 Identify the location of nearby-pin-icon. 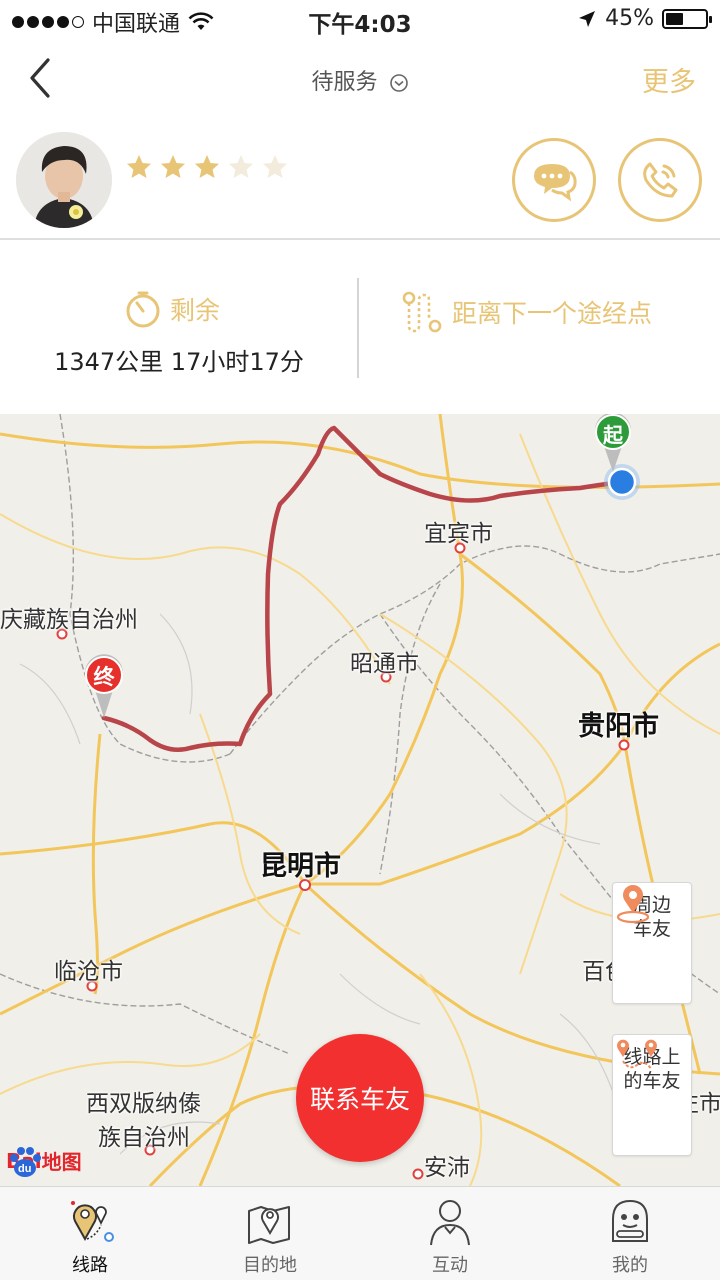
(633, 904).